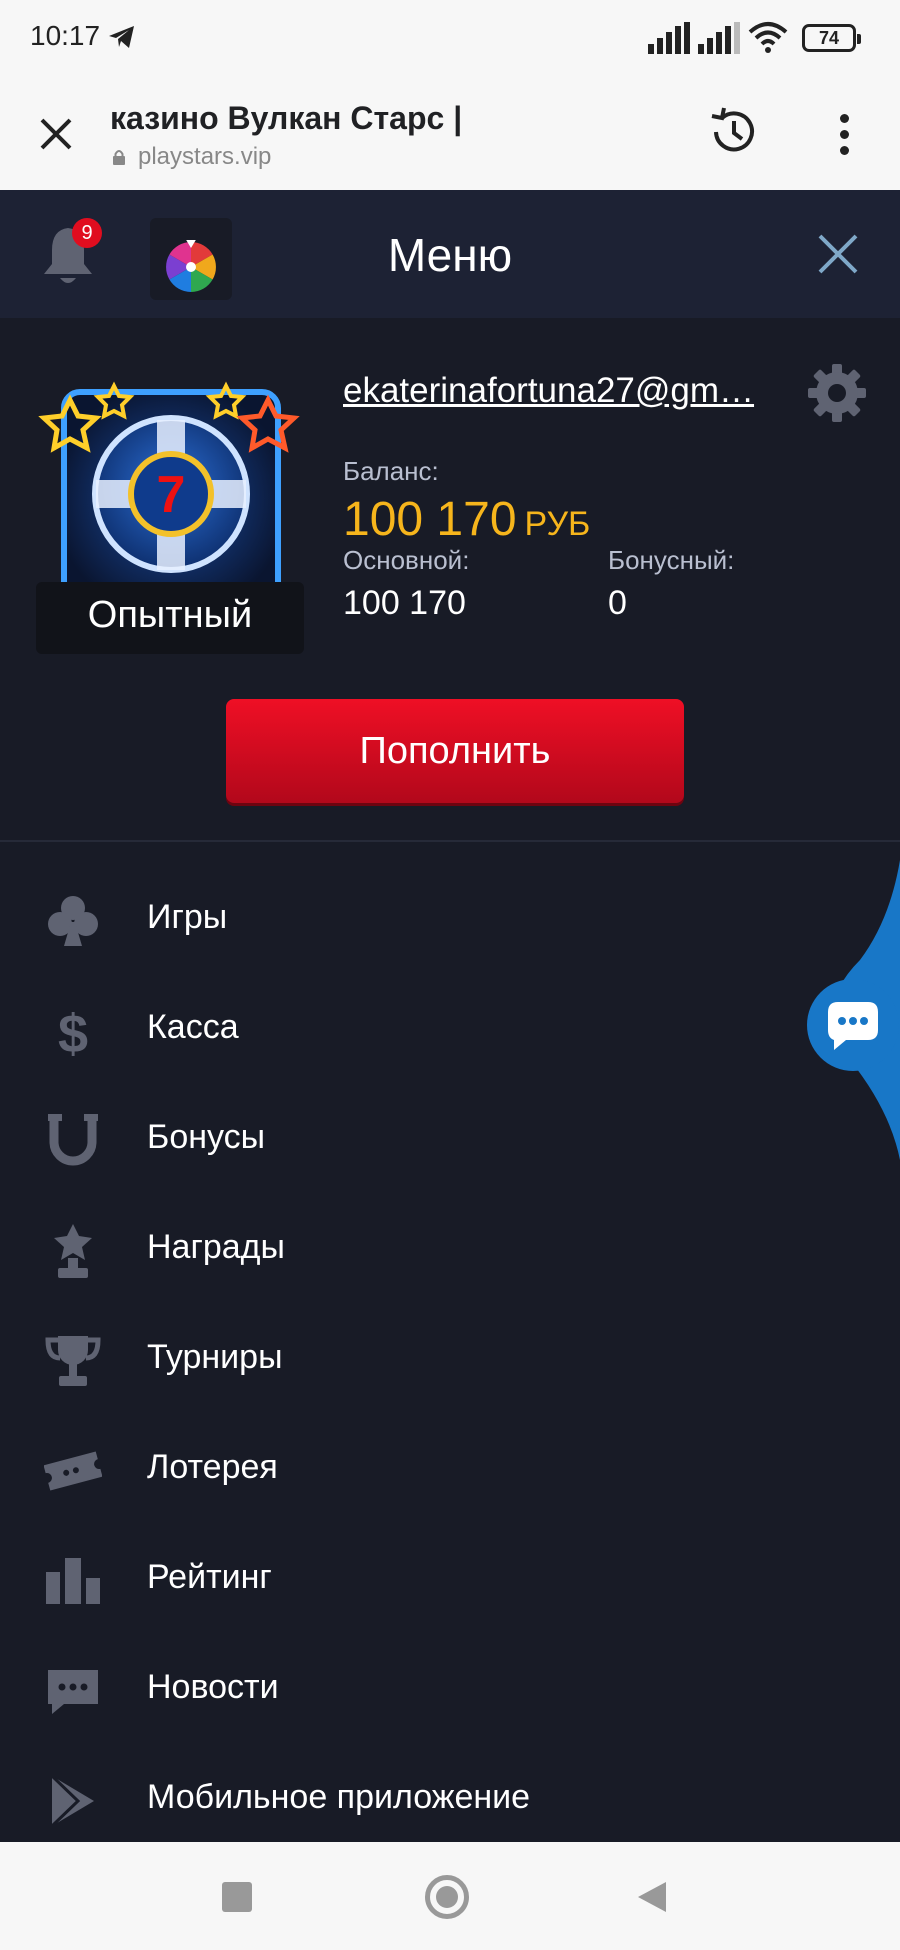 The height and width of the screenshot is (1950, 900). I want to click on menu-item-label: Мобильное приложение, so click(339, 1797).